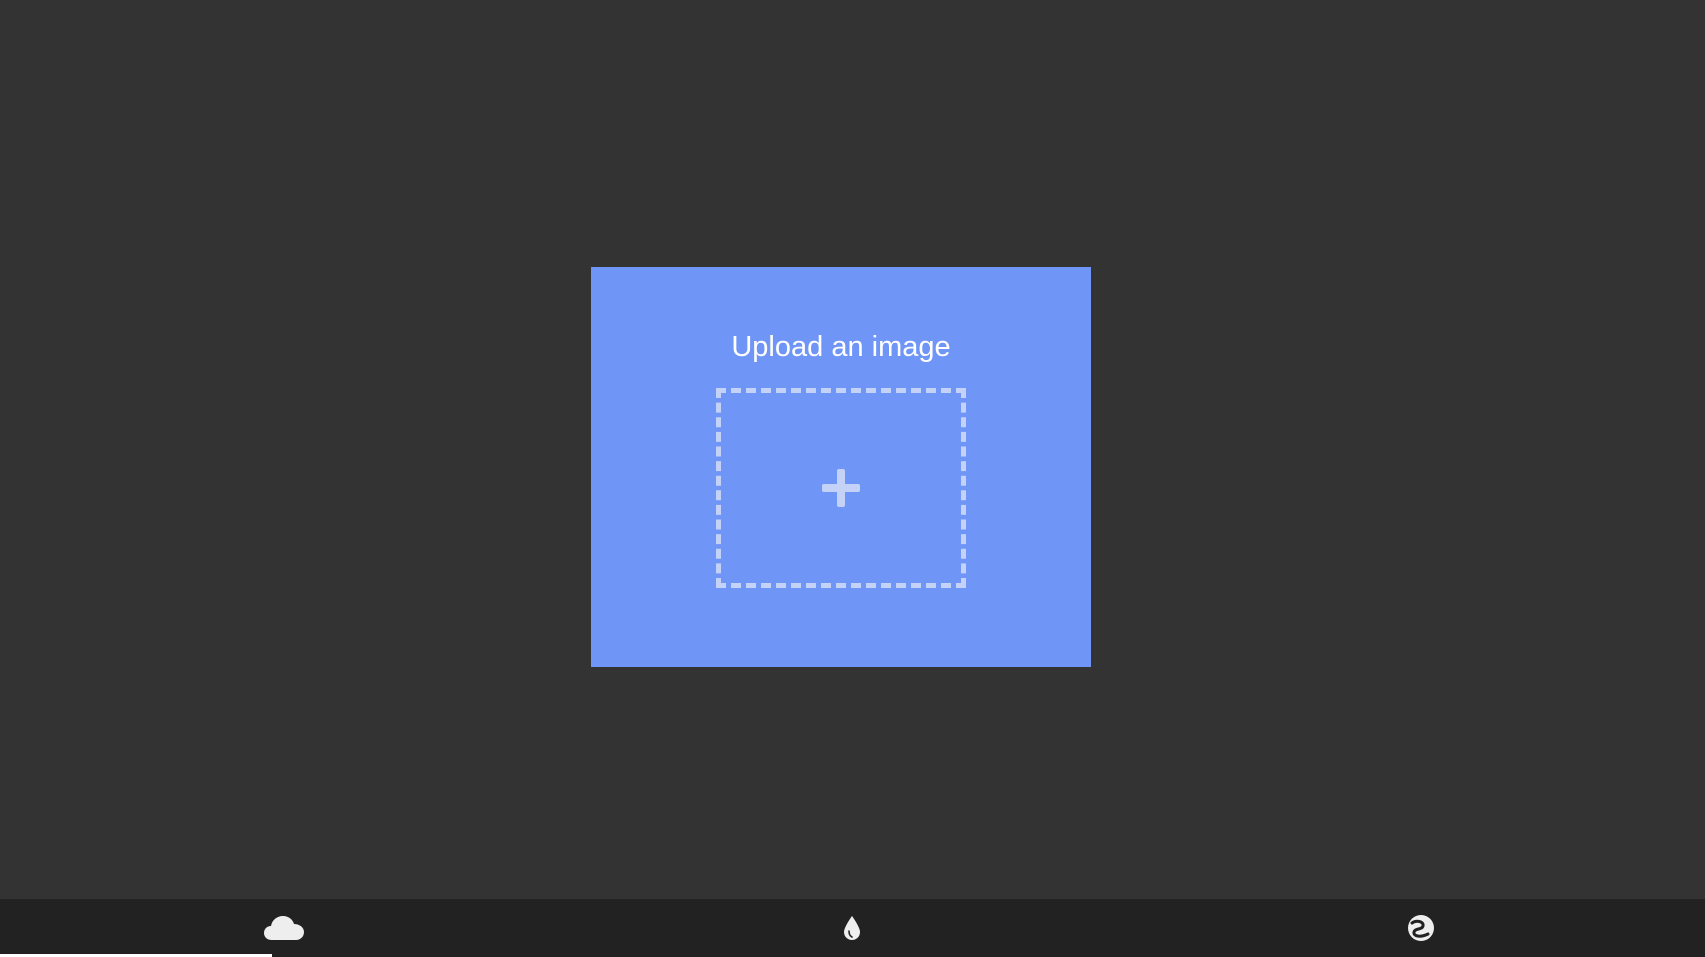  I want to click on bottom-nav-bar, so click(852, 928).